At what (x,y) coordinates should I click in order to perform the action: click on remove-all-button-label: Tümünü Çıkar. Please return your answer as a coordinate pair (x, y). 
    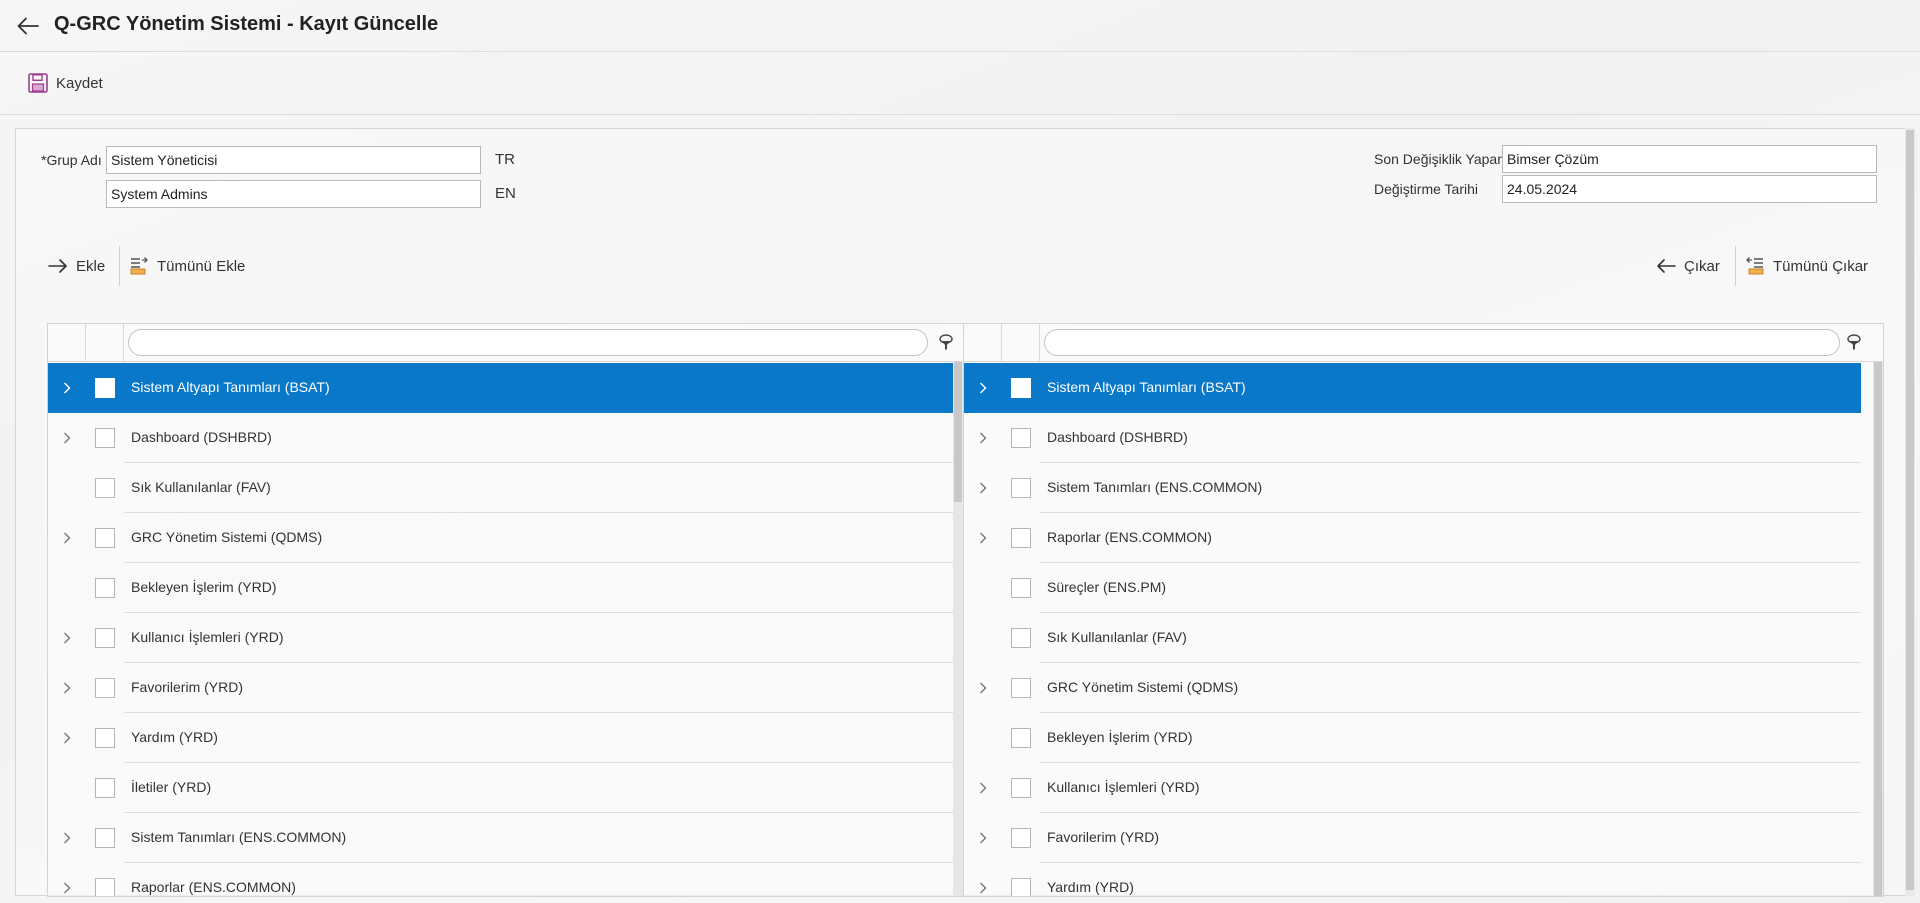
    Looking at the image, I should click on (1821, 266).